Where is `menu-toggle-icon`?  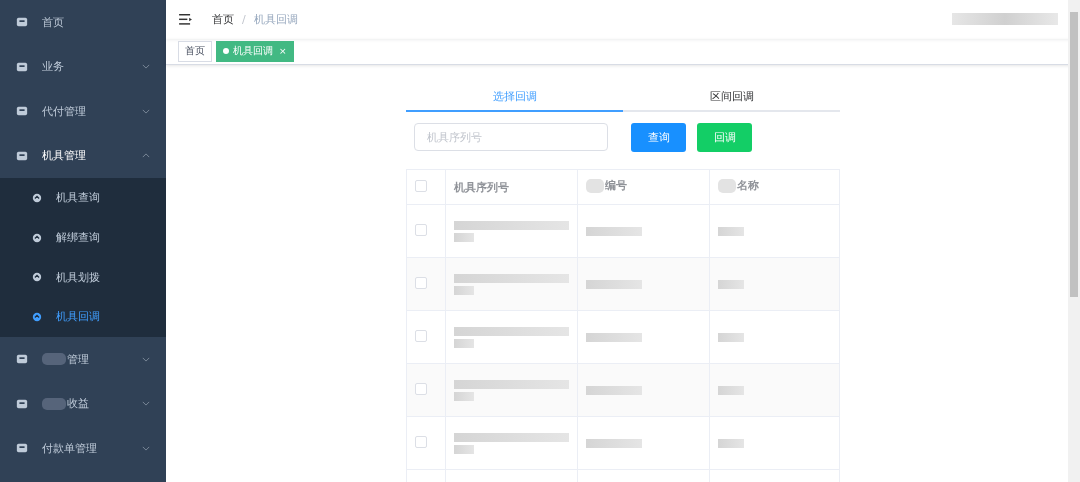 menu-toggle-icon is located at coordinates (185, 19).